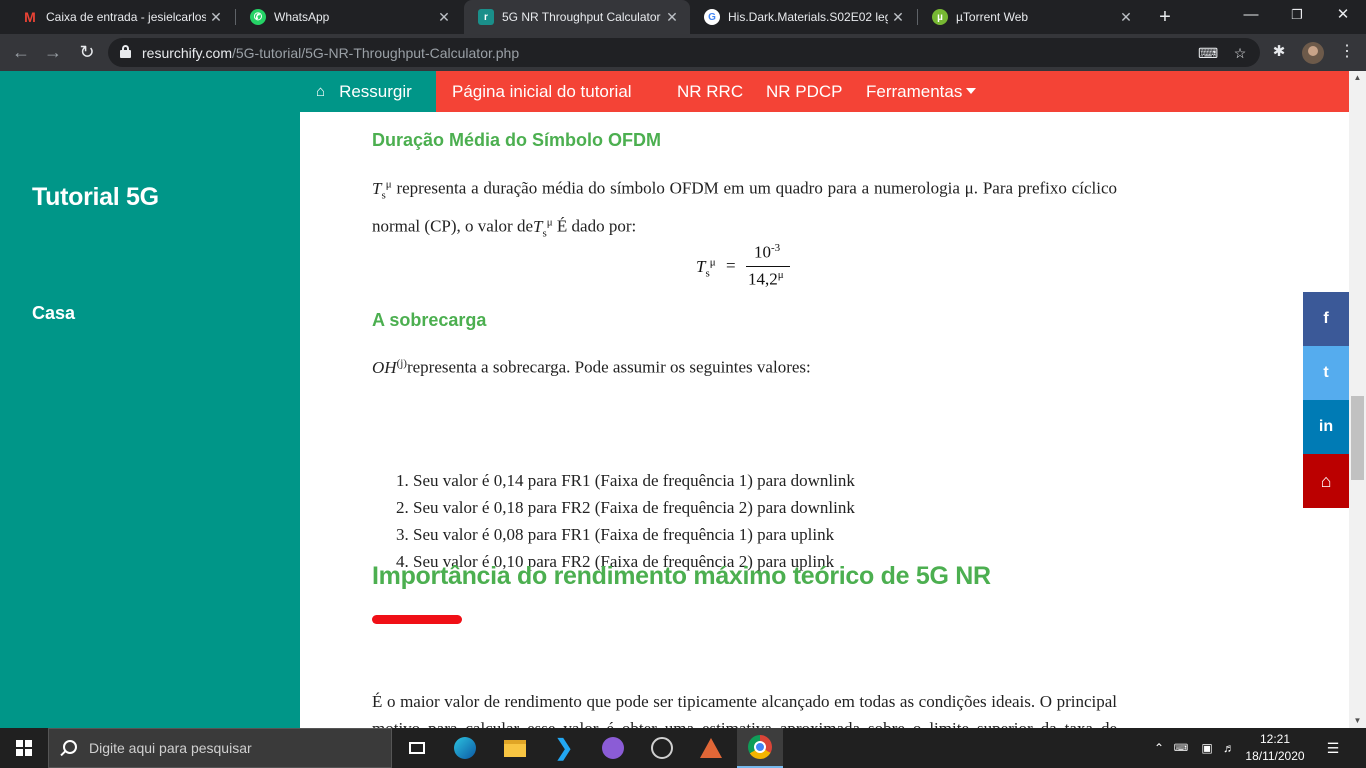 Image resolution: width=1366 pixels, height=768 pixels. I want to click on tray-chevron-icon: ⌃, so click(1159, 748).